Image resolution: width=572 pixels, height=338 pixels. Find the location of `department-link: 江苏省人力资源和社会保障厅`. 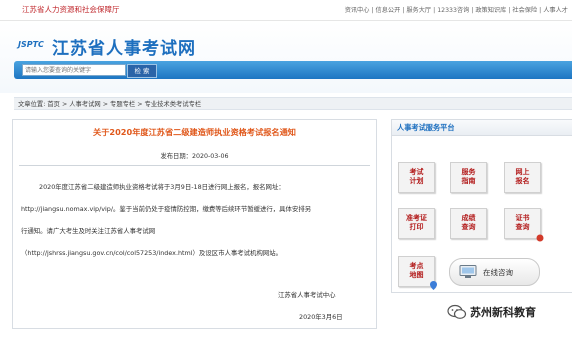

department-link: 江苏省人力资源和社会保障厅 is located at coordinates (71, 9).